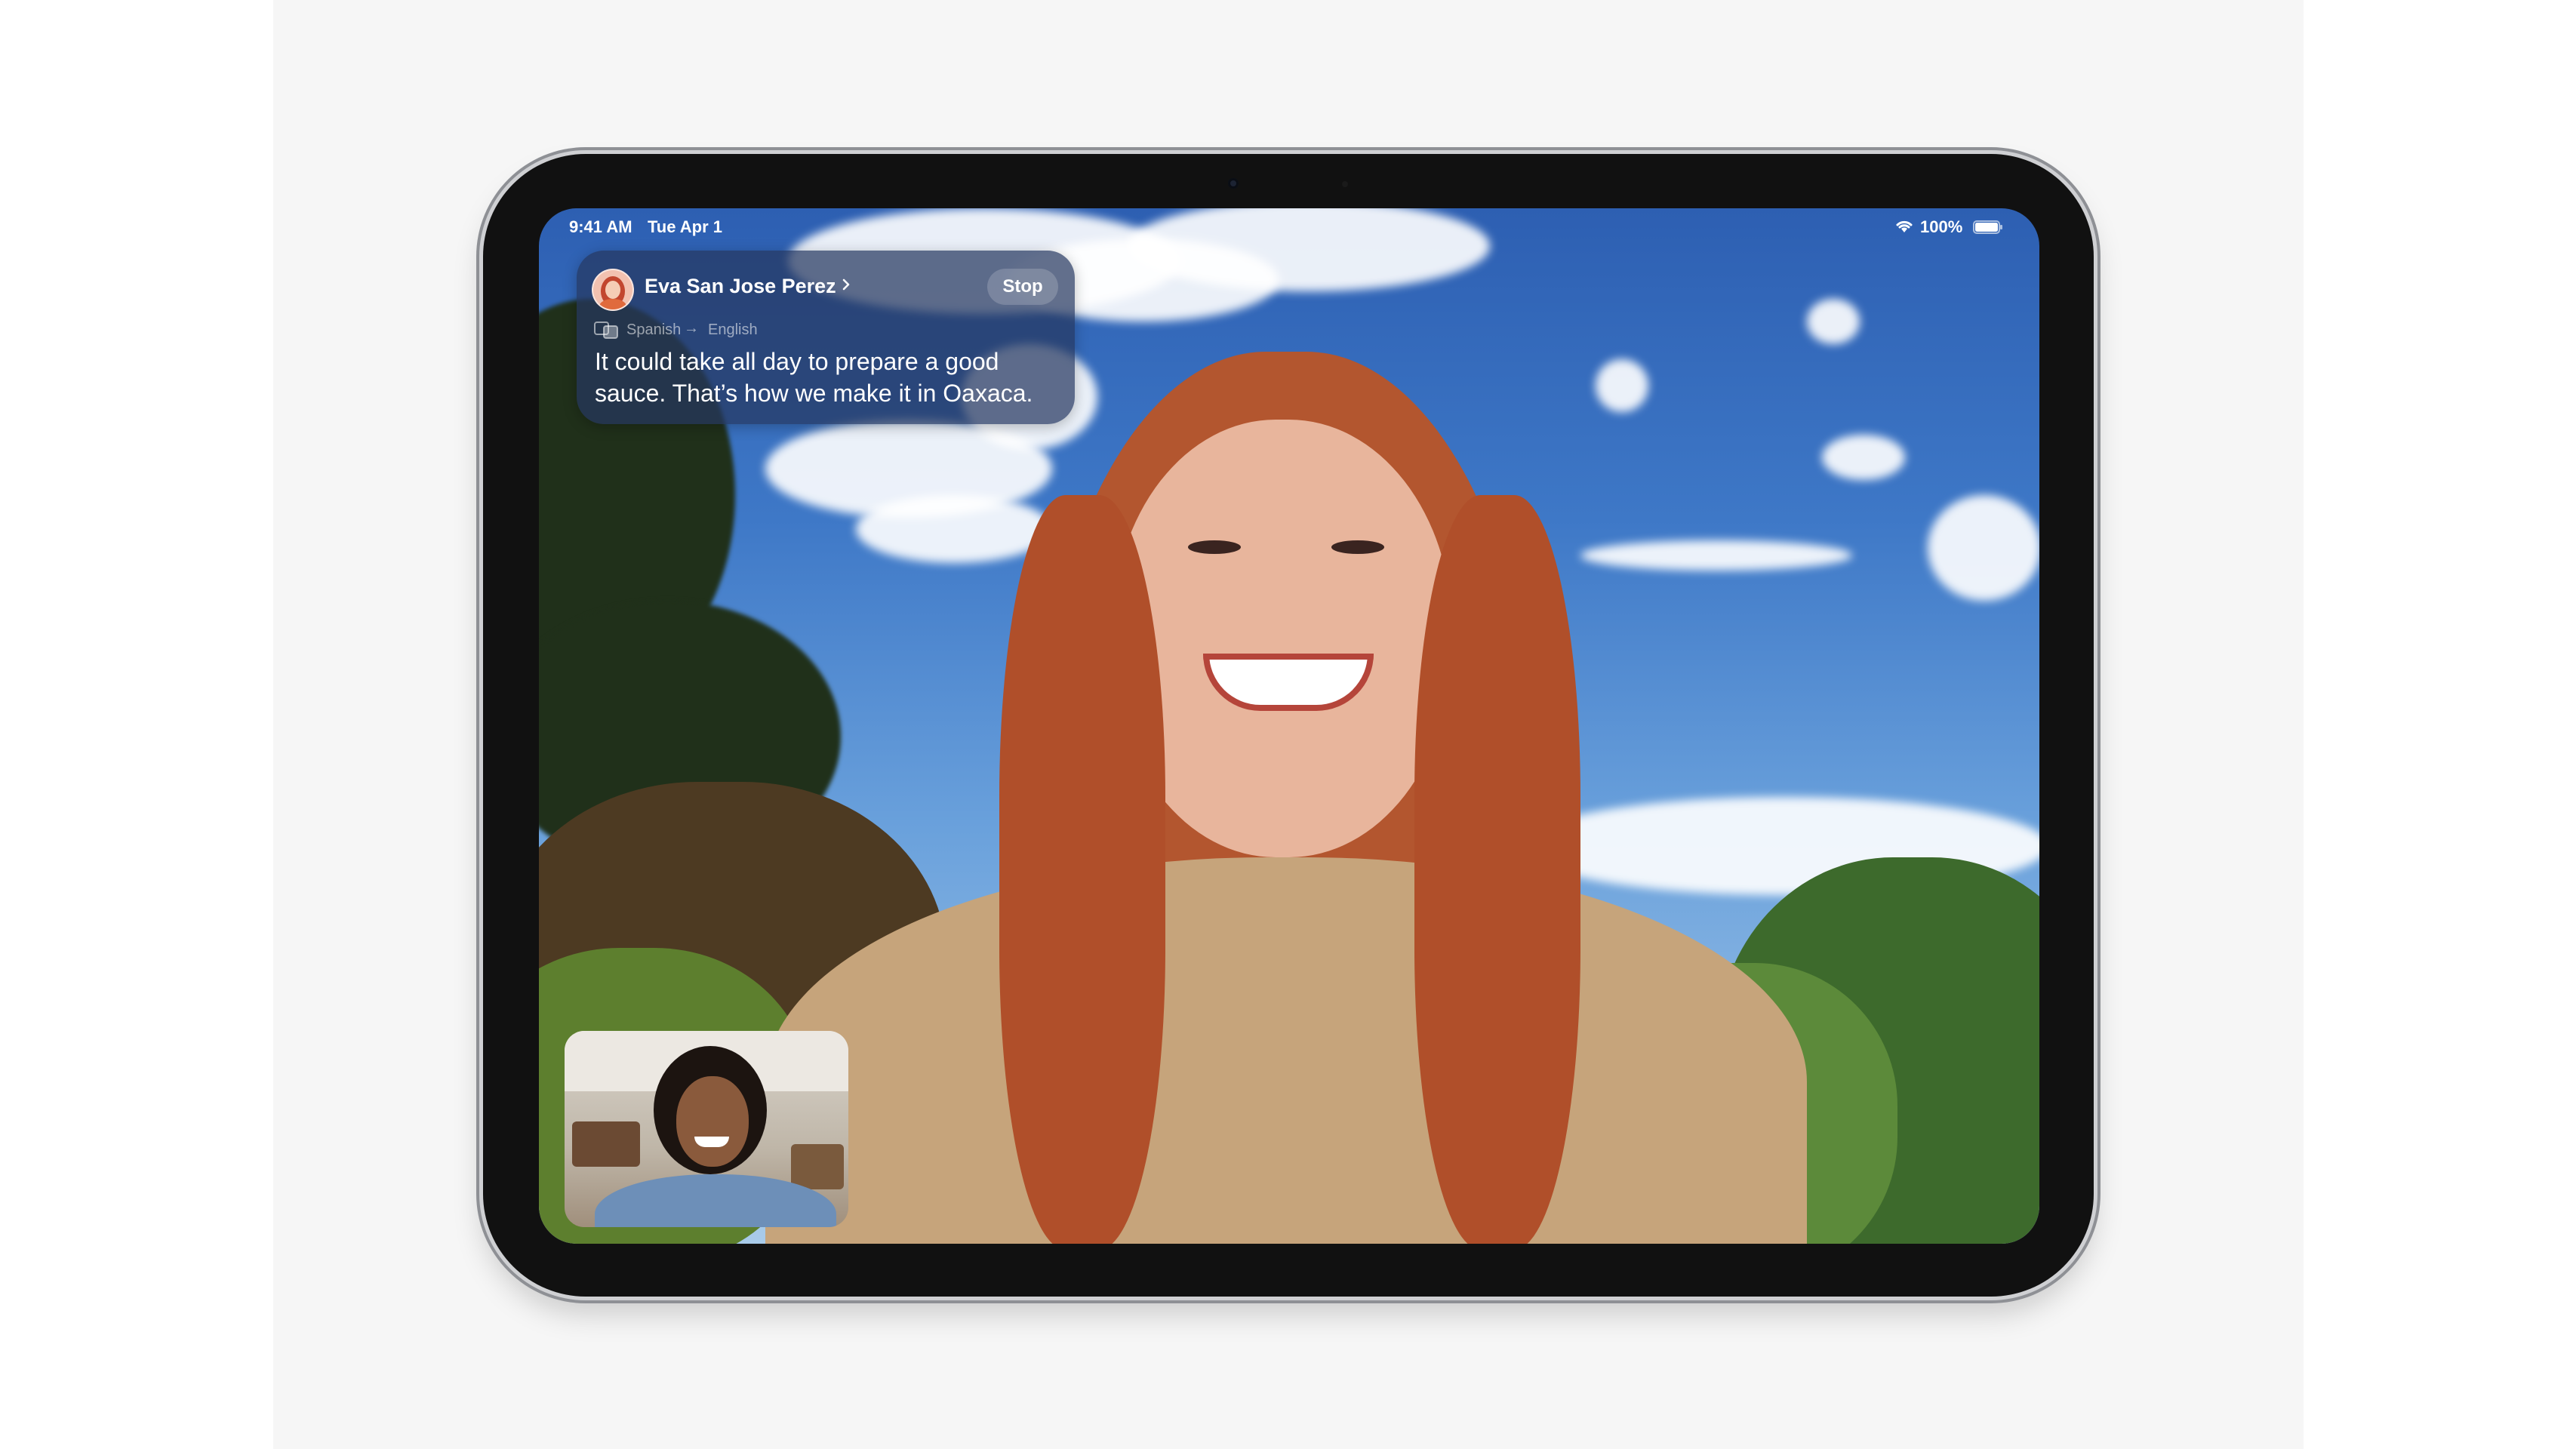 The width and height of the screenshot is (2576, 1449). Describe the element at coordinates (846, 284) in the screenshot. I see `chevron-right-icon` at that location.